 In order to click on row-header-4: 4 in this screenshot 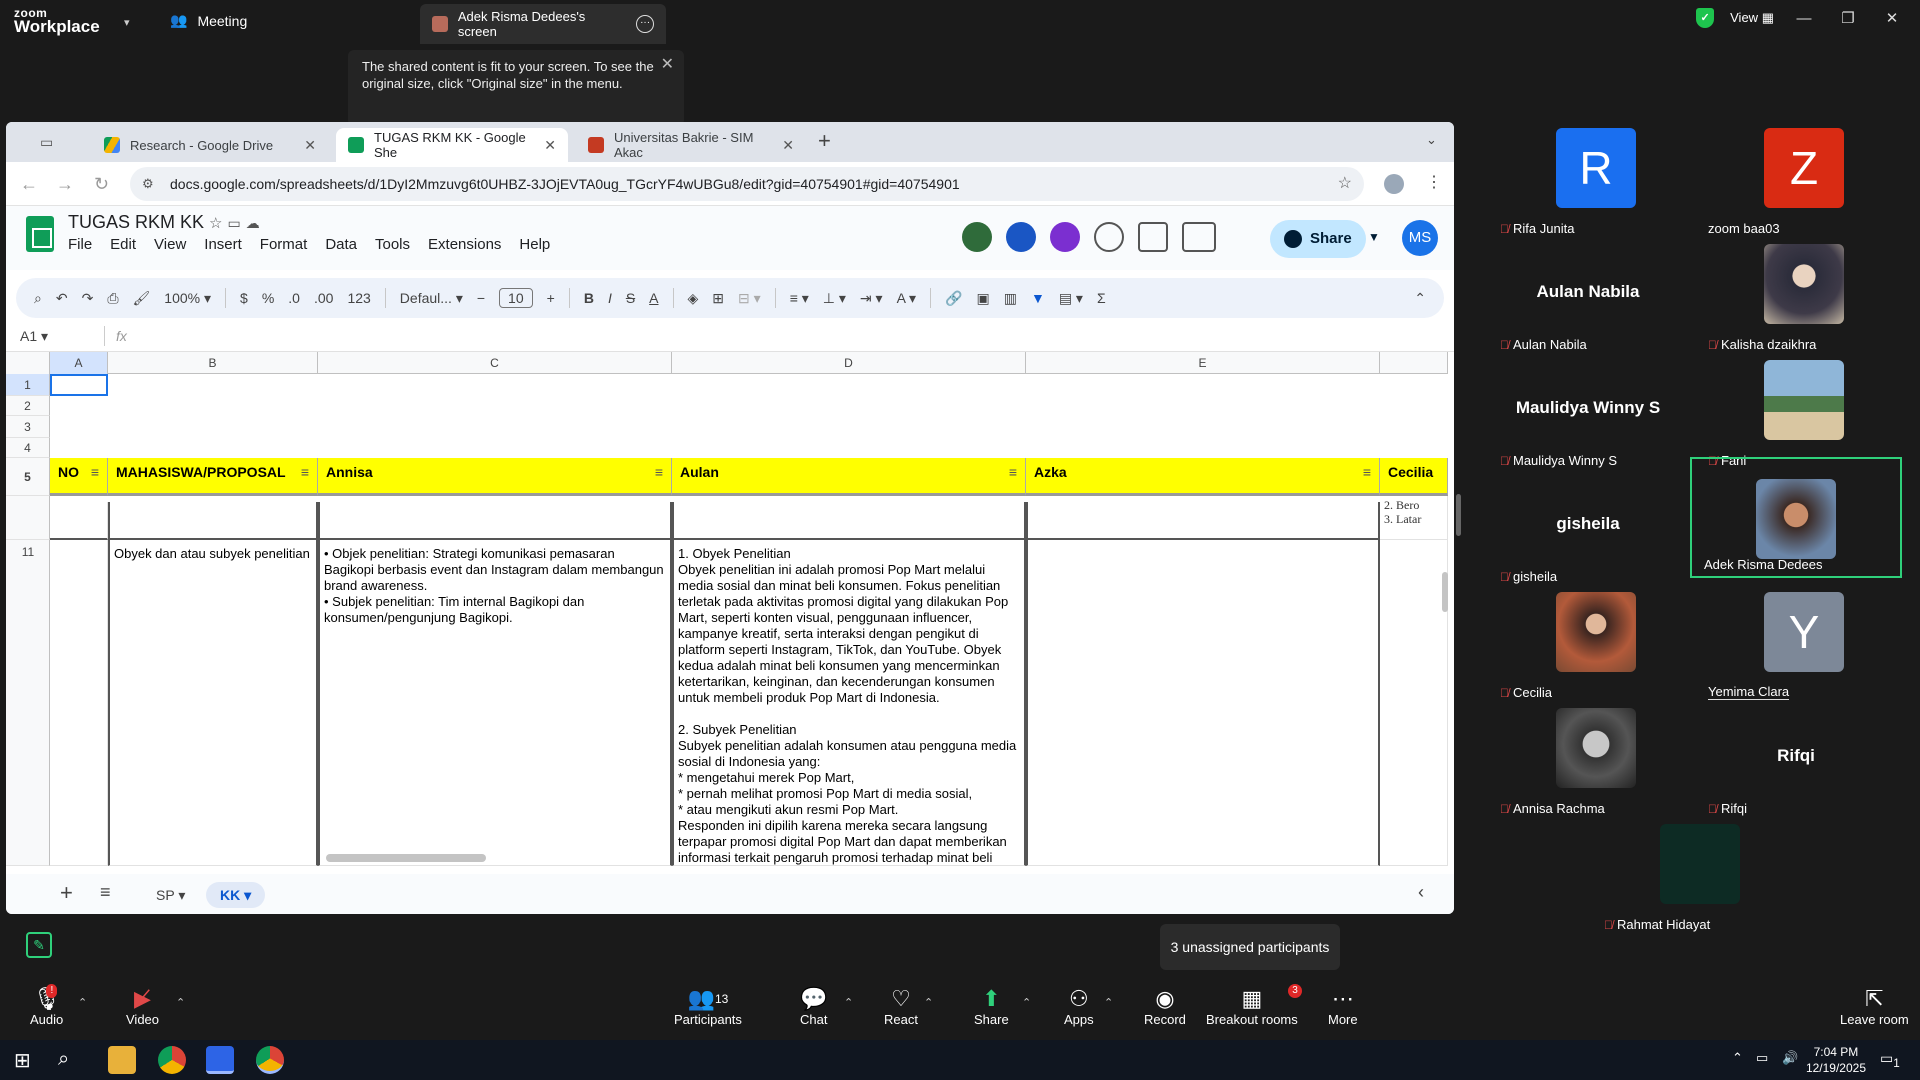, I will do `click(28, 448)`.